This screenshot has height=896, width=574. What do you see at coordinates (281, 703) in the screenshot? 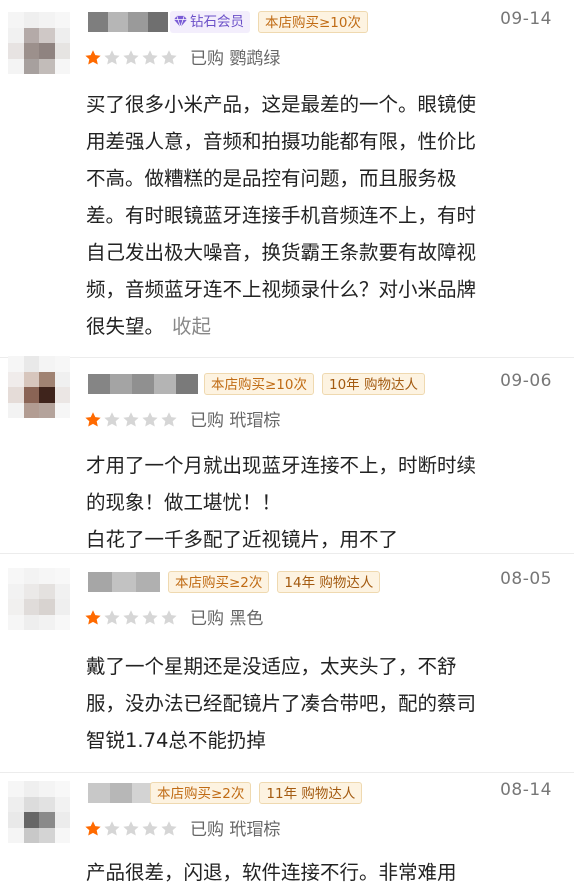
I see `review-text-line: 服，没办法已经配镜片了凑合带吧，配的蔡司` at bounding box center [281, 703].